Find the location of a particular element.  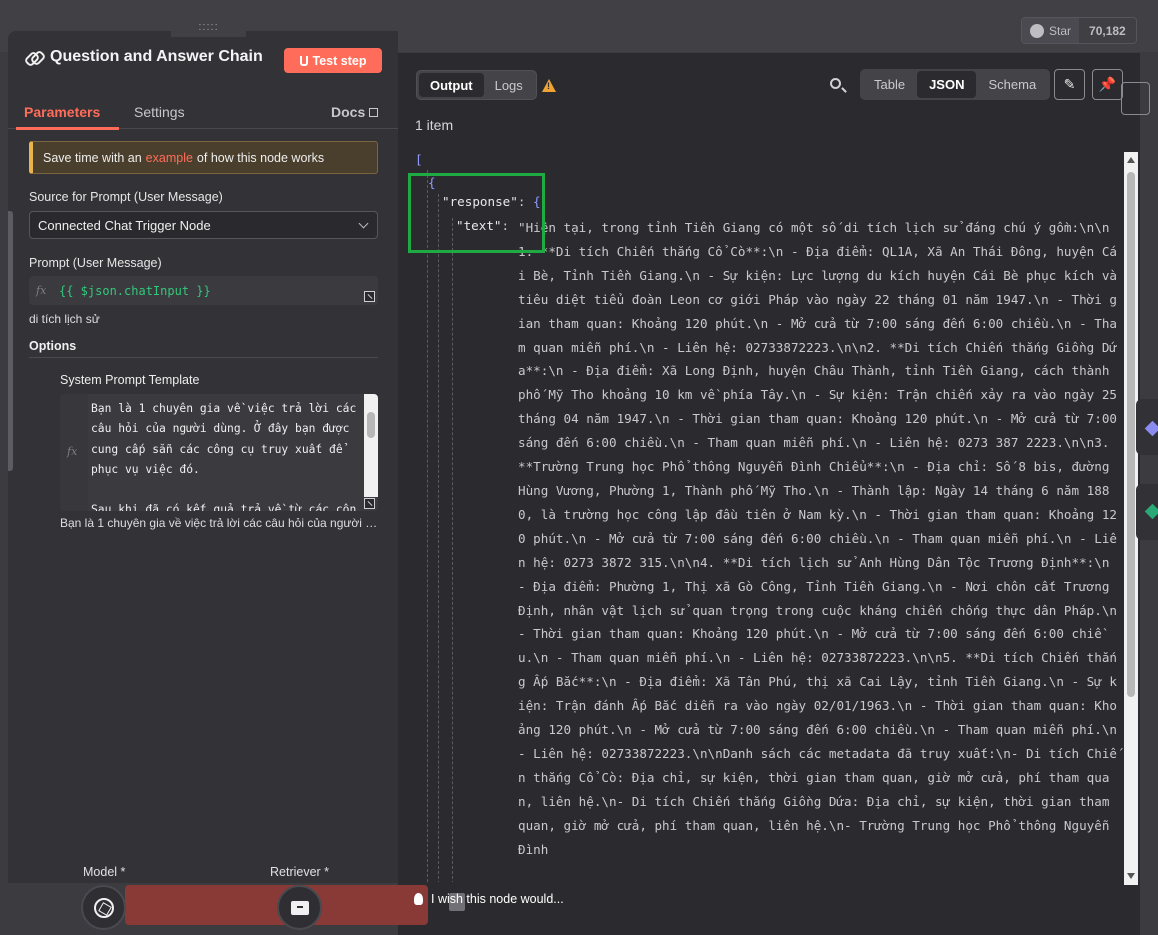

tab-output: Output is located at coordinates (451, 85).